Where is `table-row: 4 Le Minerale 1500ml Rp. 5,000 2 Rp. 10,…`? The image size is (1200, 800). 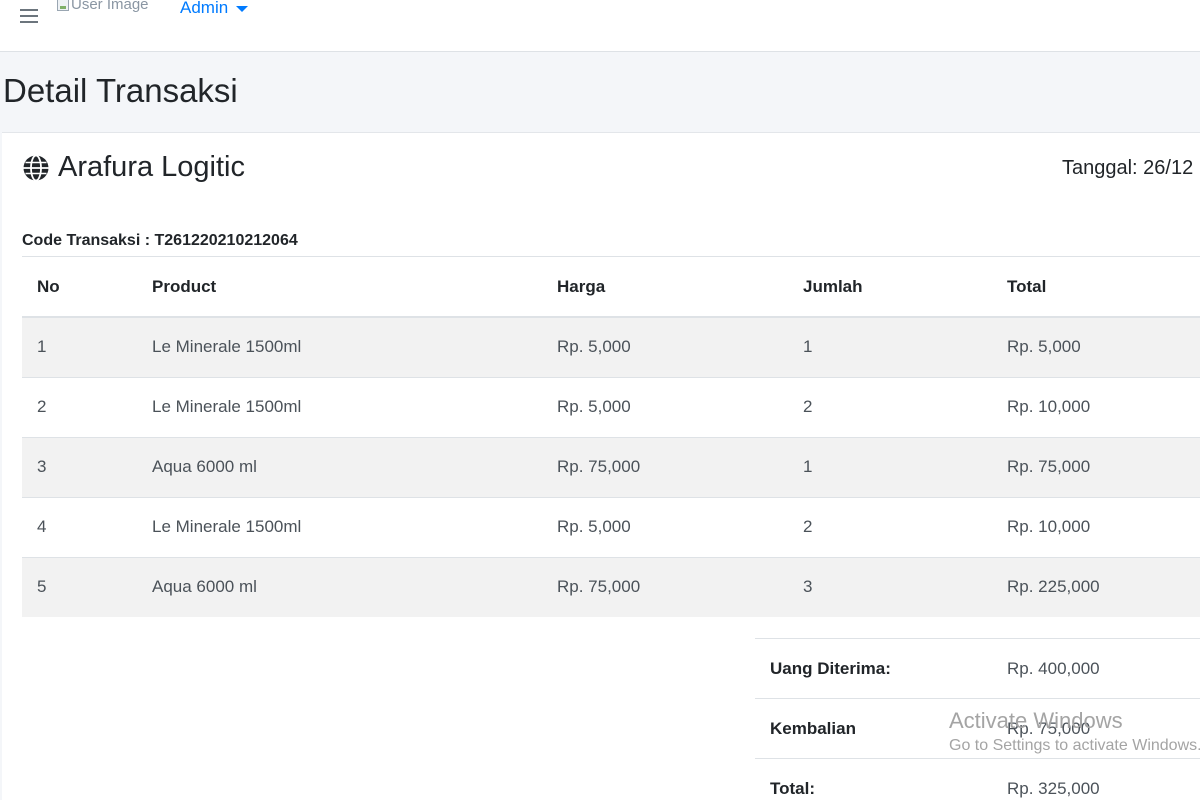
table-row: 4 Le Minerale 1500ml Rp. 5,000 2 Rp. 10,… is located at coordinates (611, 526).